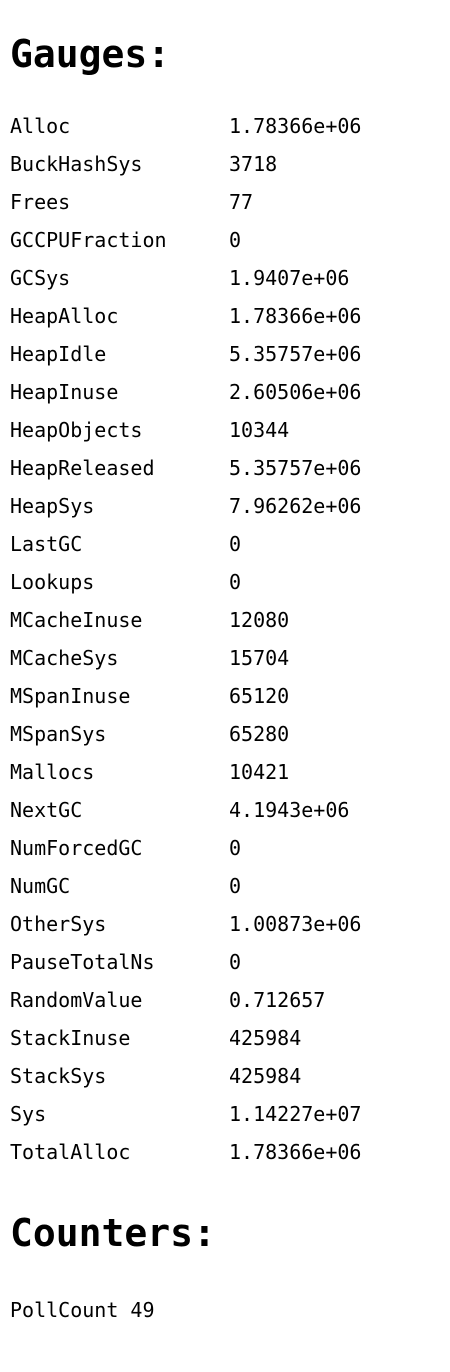 The width and height of the screenshot is (450, 1372). Describe the element at coordinates (185, 544) in the screenshot. I see `gauge-row: LastGC 0` at that location.